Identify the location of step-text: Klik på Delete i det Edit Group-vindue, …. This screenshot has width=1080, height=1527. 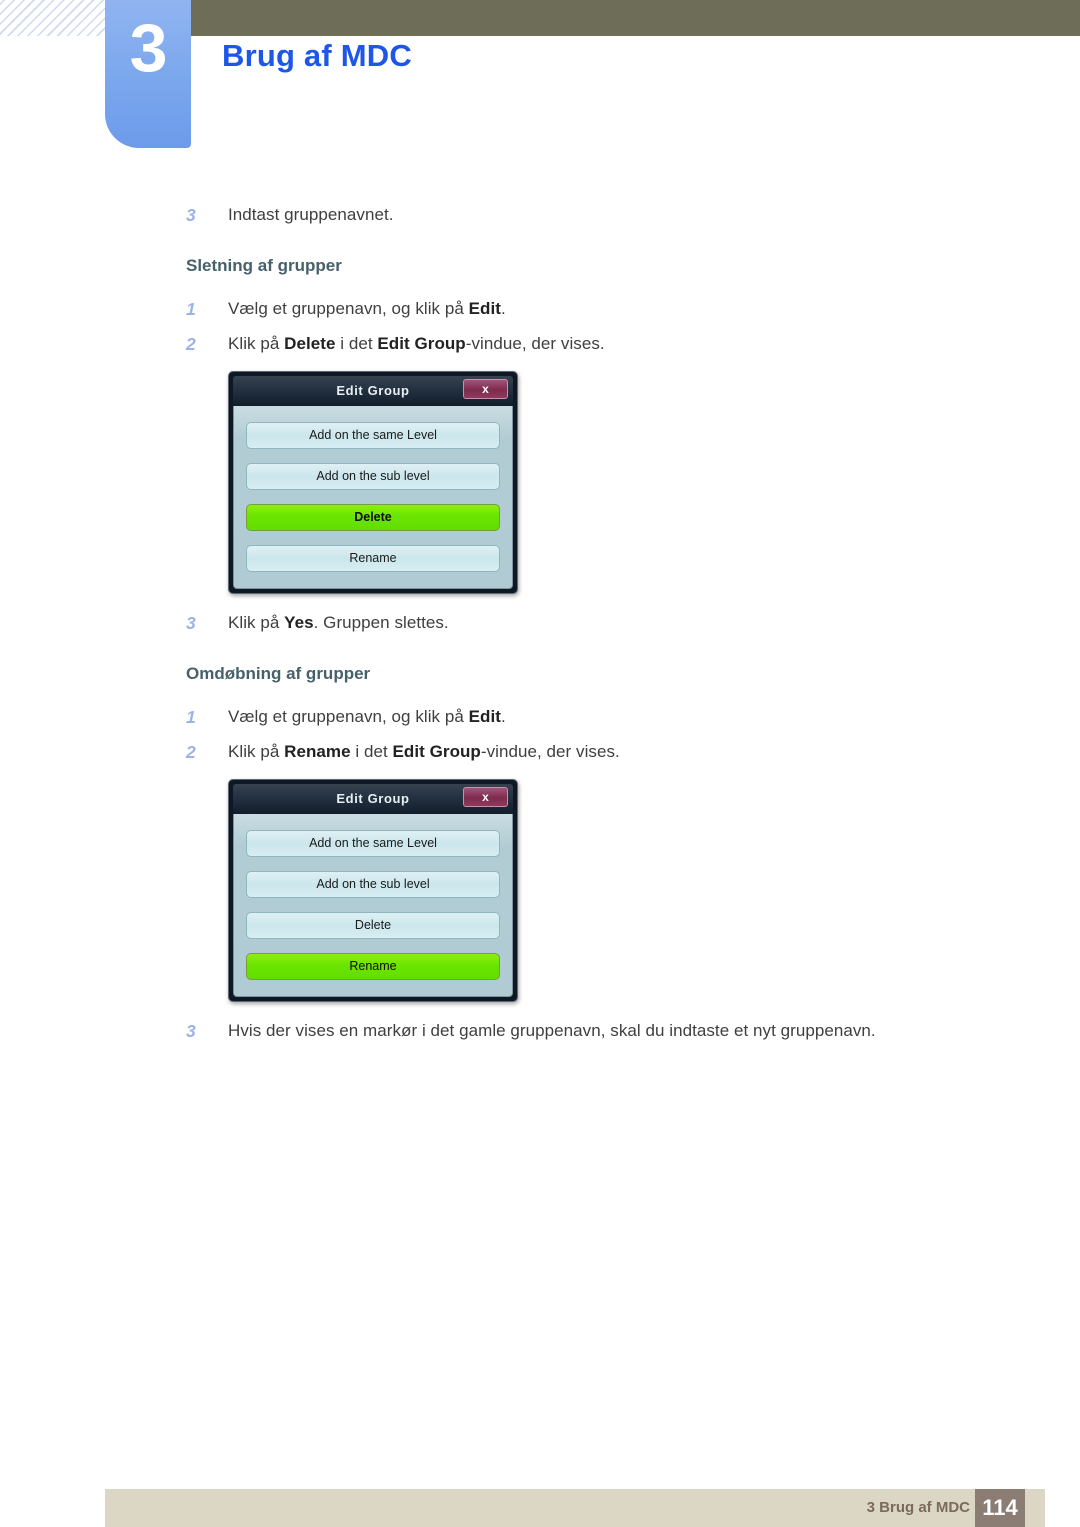
(416, 343).